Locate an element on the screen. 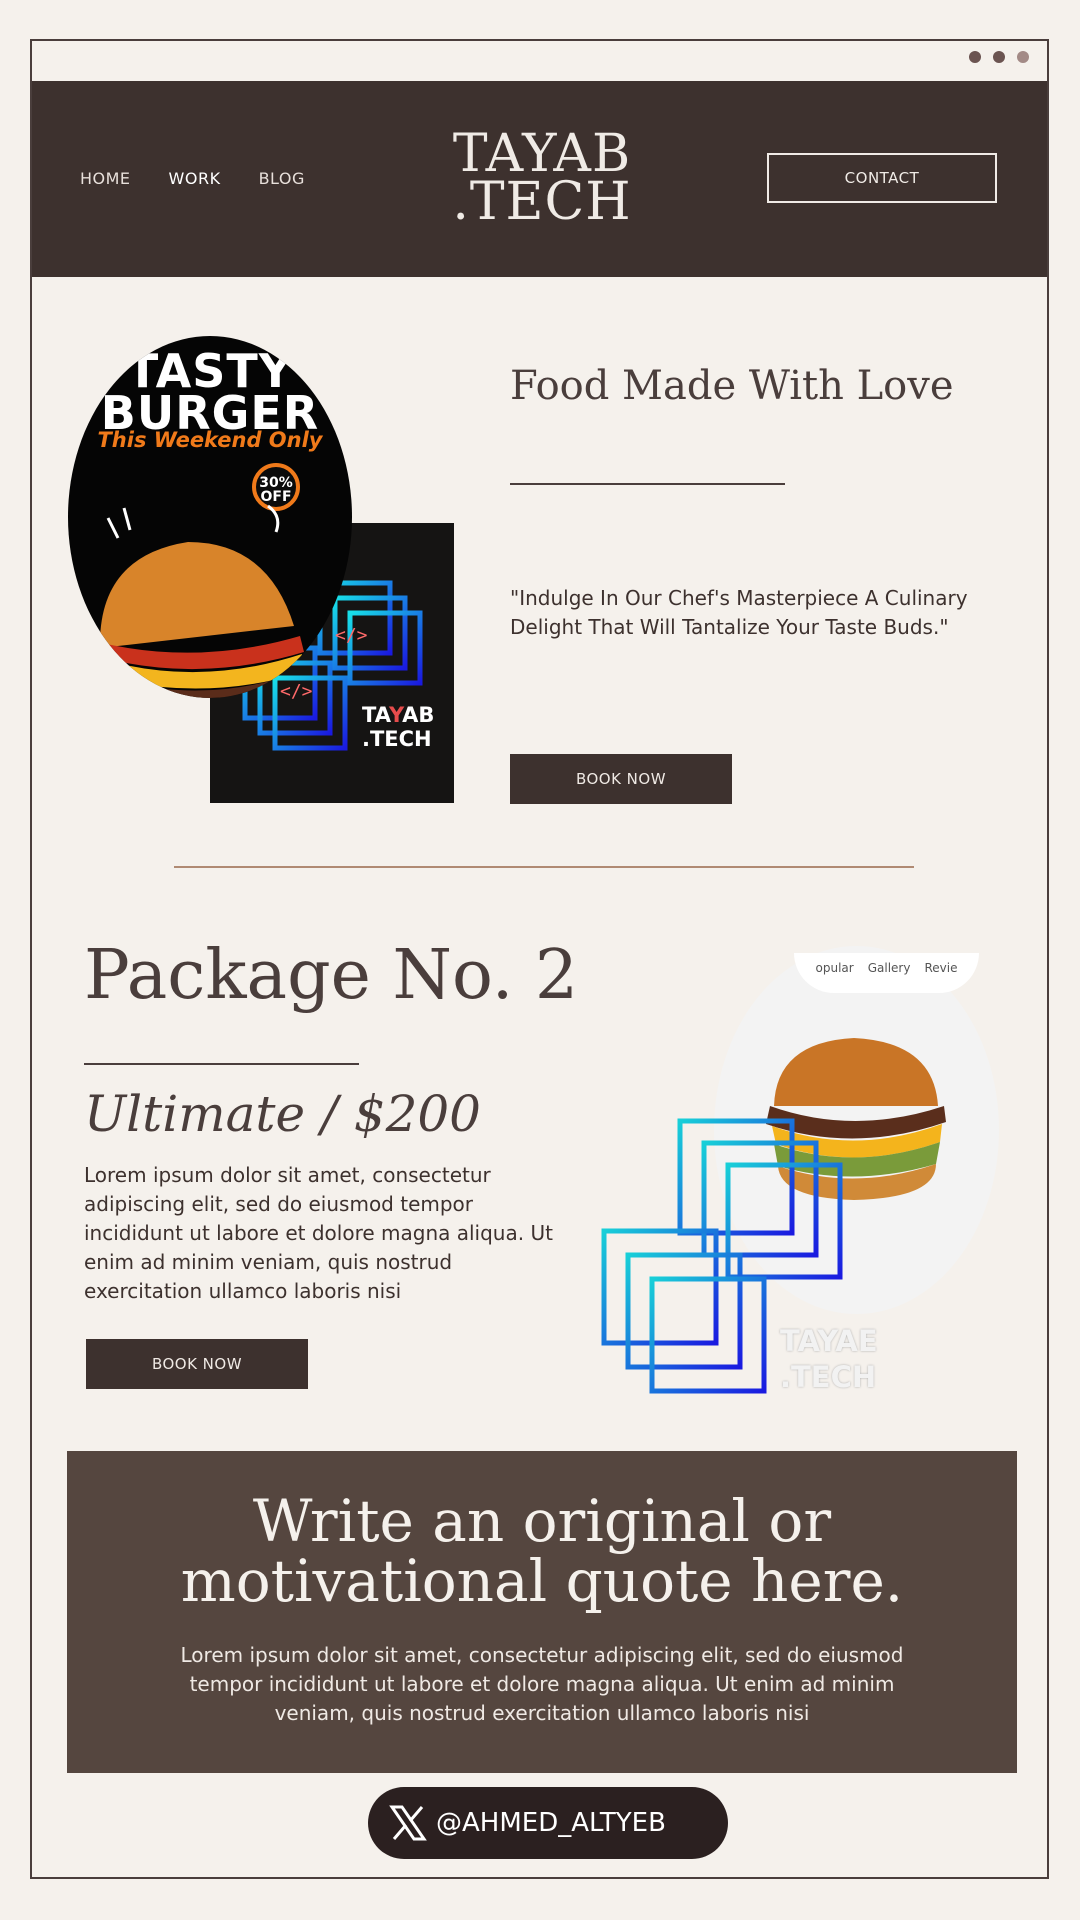 The height and width of the screenshot is (1920, 1080). social-handle-button: @AHMED_ALTYEB is located at coordinates (548, 1823).